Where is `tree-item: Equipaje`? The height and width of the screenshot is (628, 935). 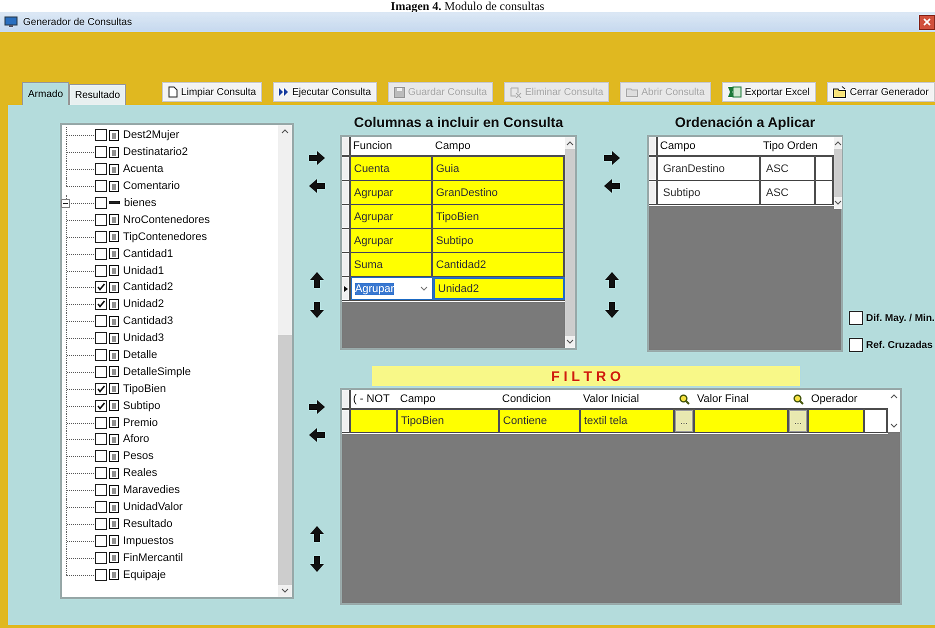 tree-item: Equipaje is located at coordinates (144, 574).